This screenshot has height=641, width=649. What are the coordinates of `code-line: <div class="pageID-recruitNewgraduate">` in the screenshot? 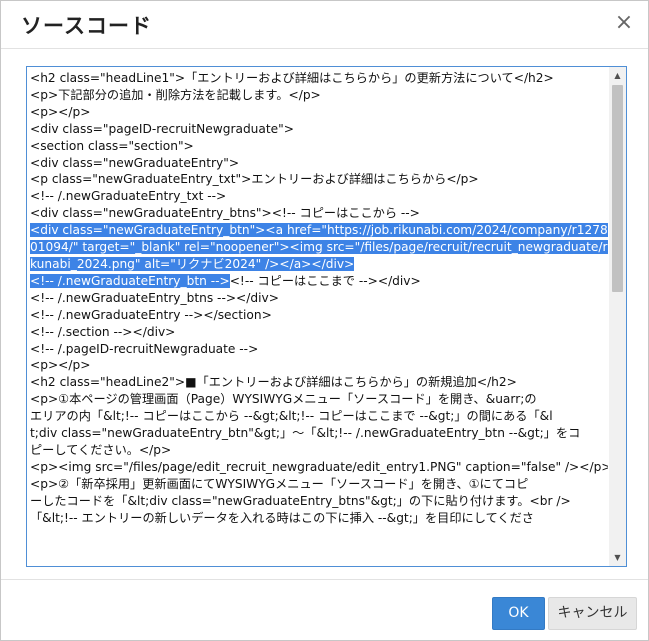 It's located at (319, 129).